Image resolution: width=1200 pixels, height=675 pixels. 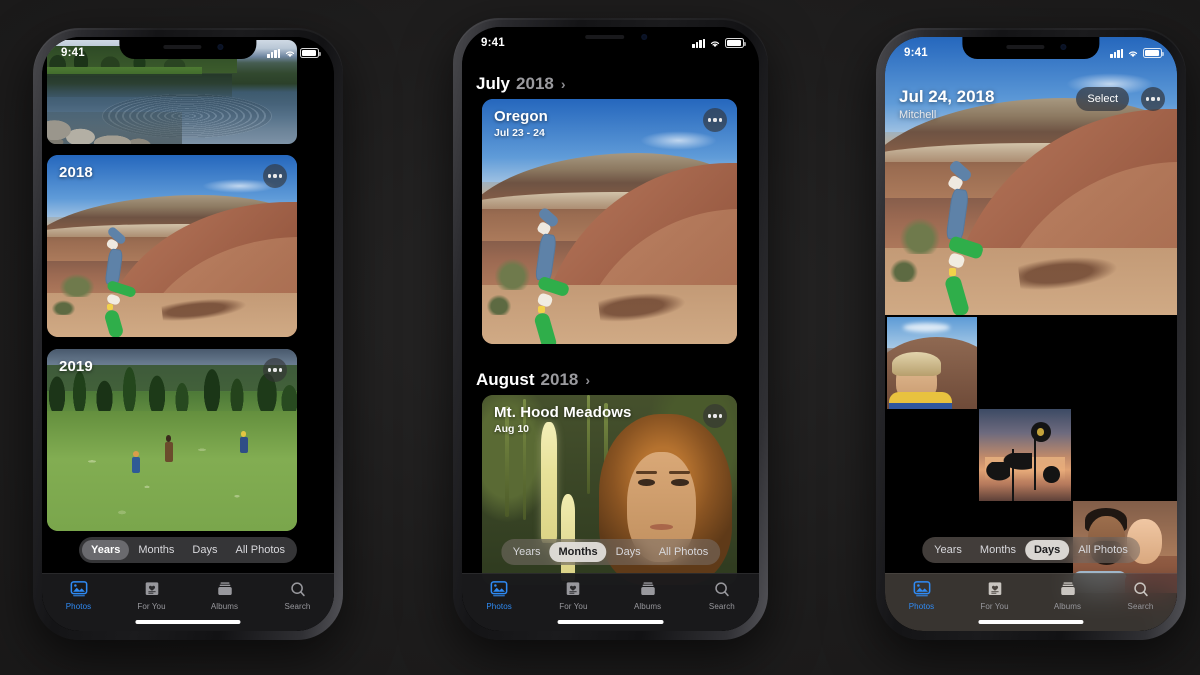 What do you see at coordinates (1102, 99) in the screenshot?
I see `select-button: Select` at bounding box center [1102, 99].